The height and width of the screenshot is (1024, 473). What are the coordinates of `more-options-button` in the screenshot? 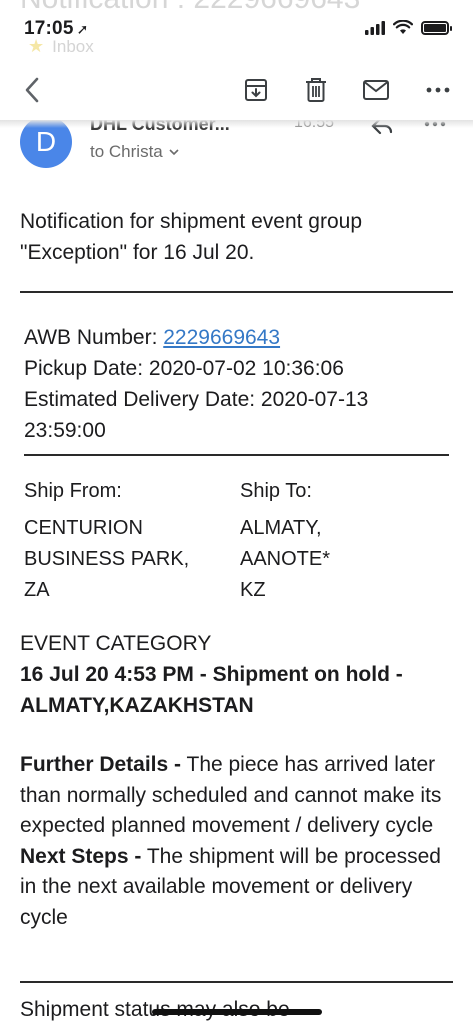 It's located at (438, 90).